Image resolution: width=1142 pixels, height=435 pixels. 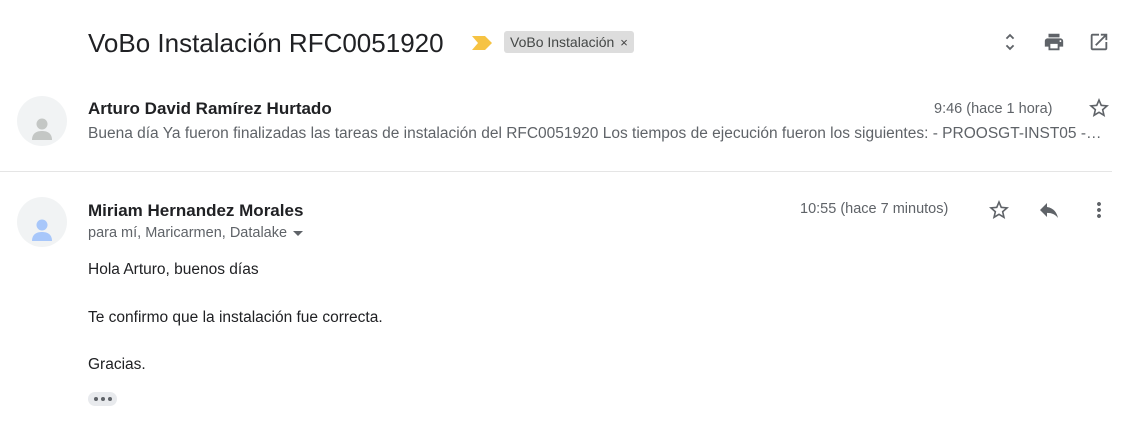 I want to click on show-details-dropdown-icon, so click(x=298, y=233).